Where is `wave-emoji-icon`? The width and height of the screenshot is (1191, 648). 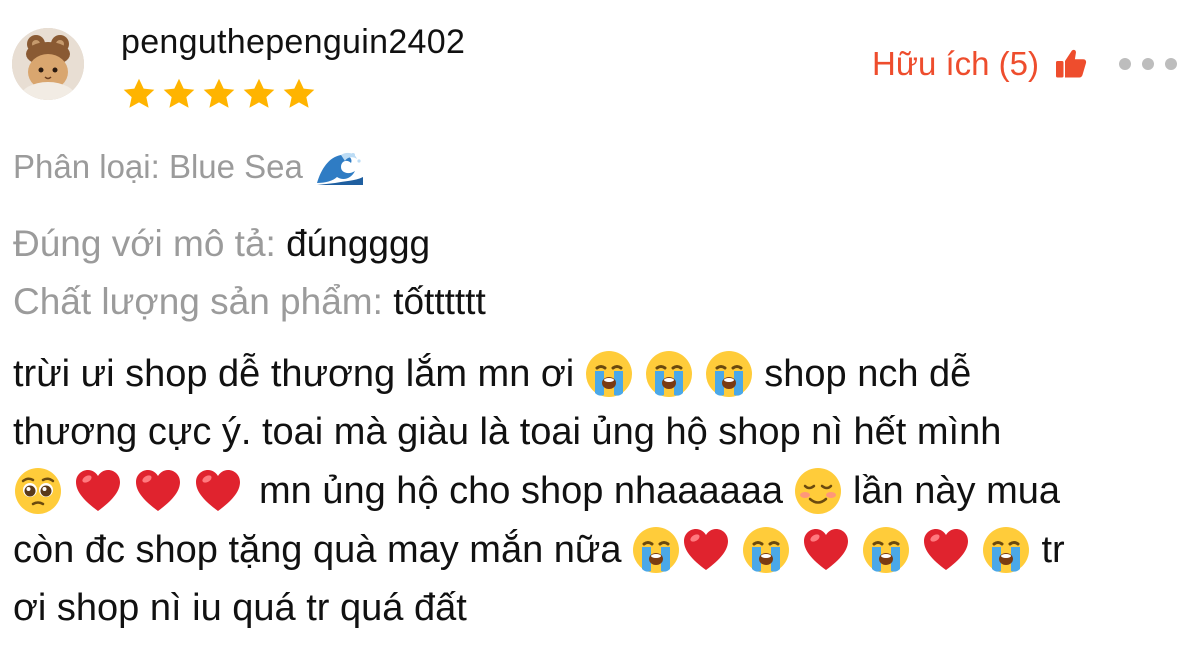
wave-emoji-icon is located at coordinates (339, 167).